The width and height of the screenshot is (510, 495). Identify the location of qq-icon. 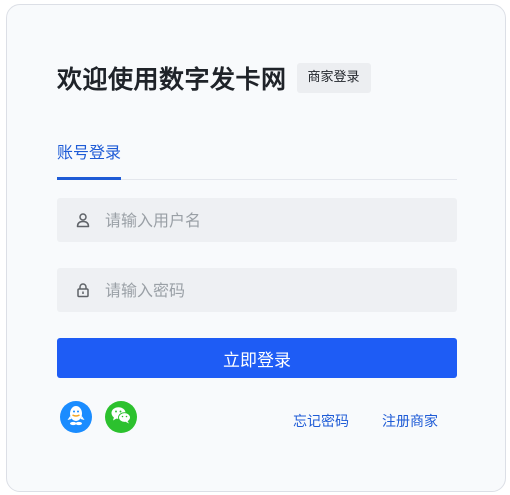
(76, 417).